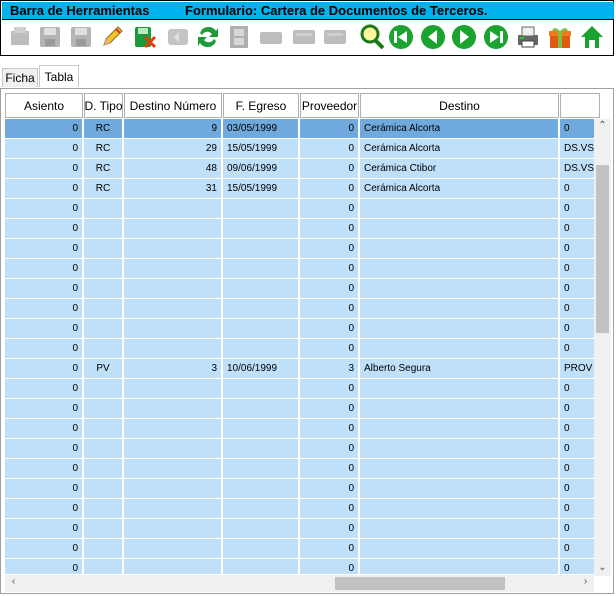 The height and width of the screenshot is (596, 616). What do you see at coordinates (602, 347) in the screenshot?
I see `vertical-scrollbar: ⌃ ⌄` at bounding box center [602, 347].